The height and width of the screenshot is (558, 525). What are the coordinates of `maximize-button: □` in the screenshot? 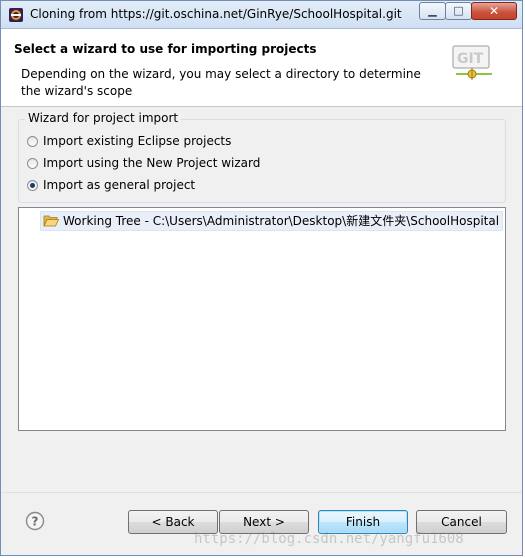 It's located at (458, 11).